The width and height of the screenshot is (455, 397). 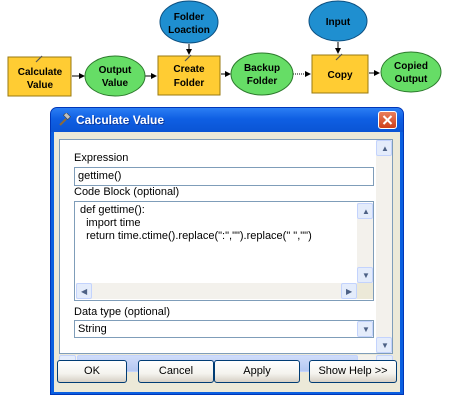 I want to click on node-copied-output-line2: Output, so click(x=411, y=79).